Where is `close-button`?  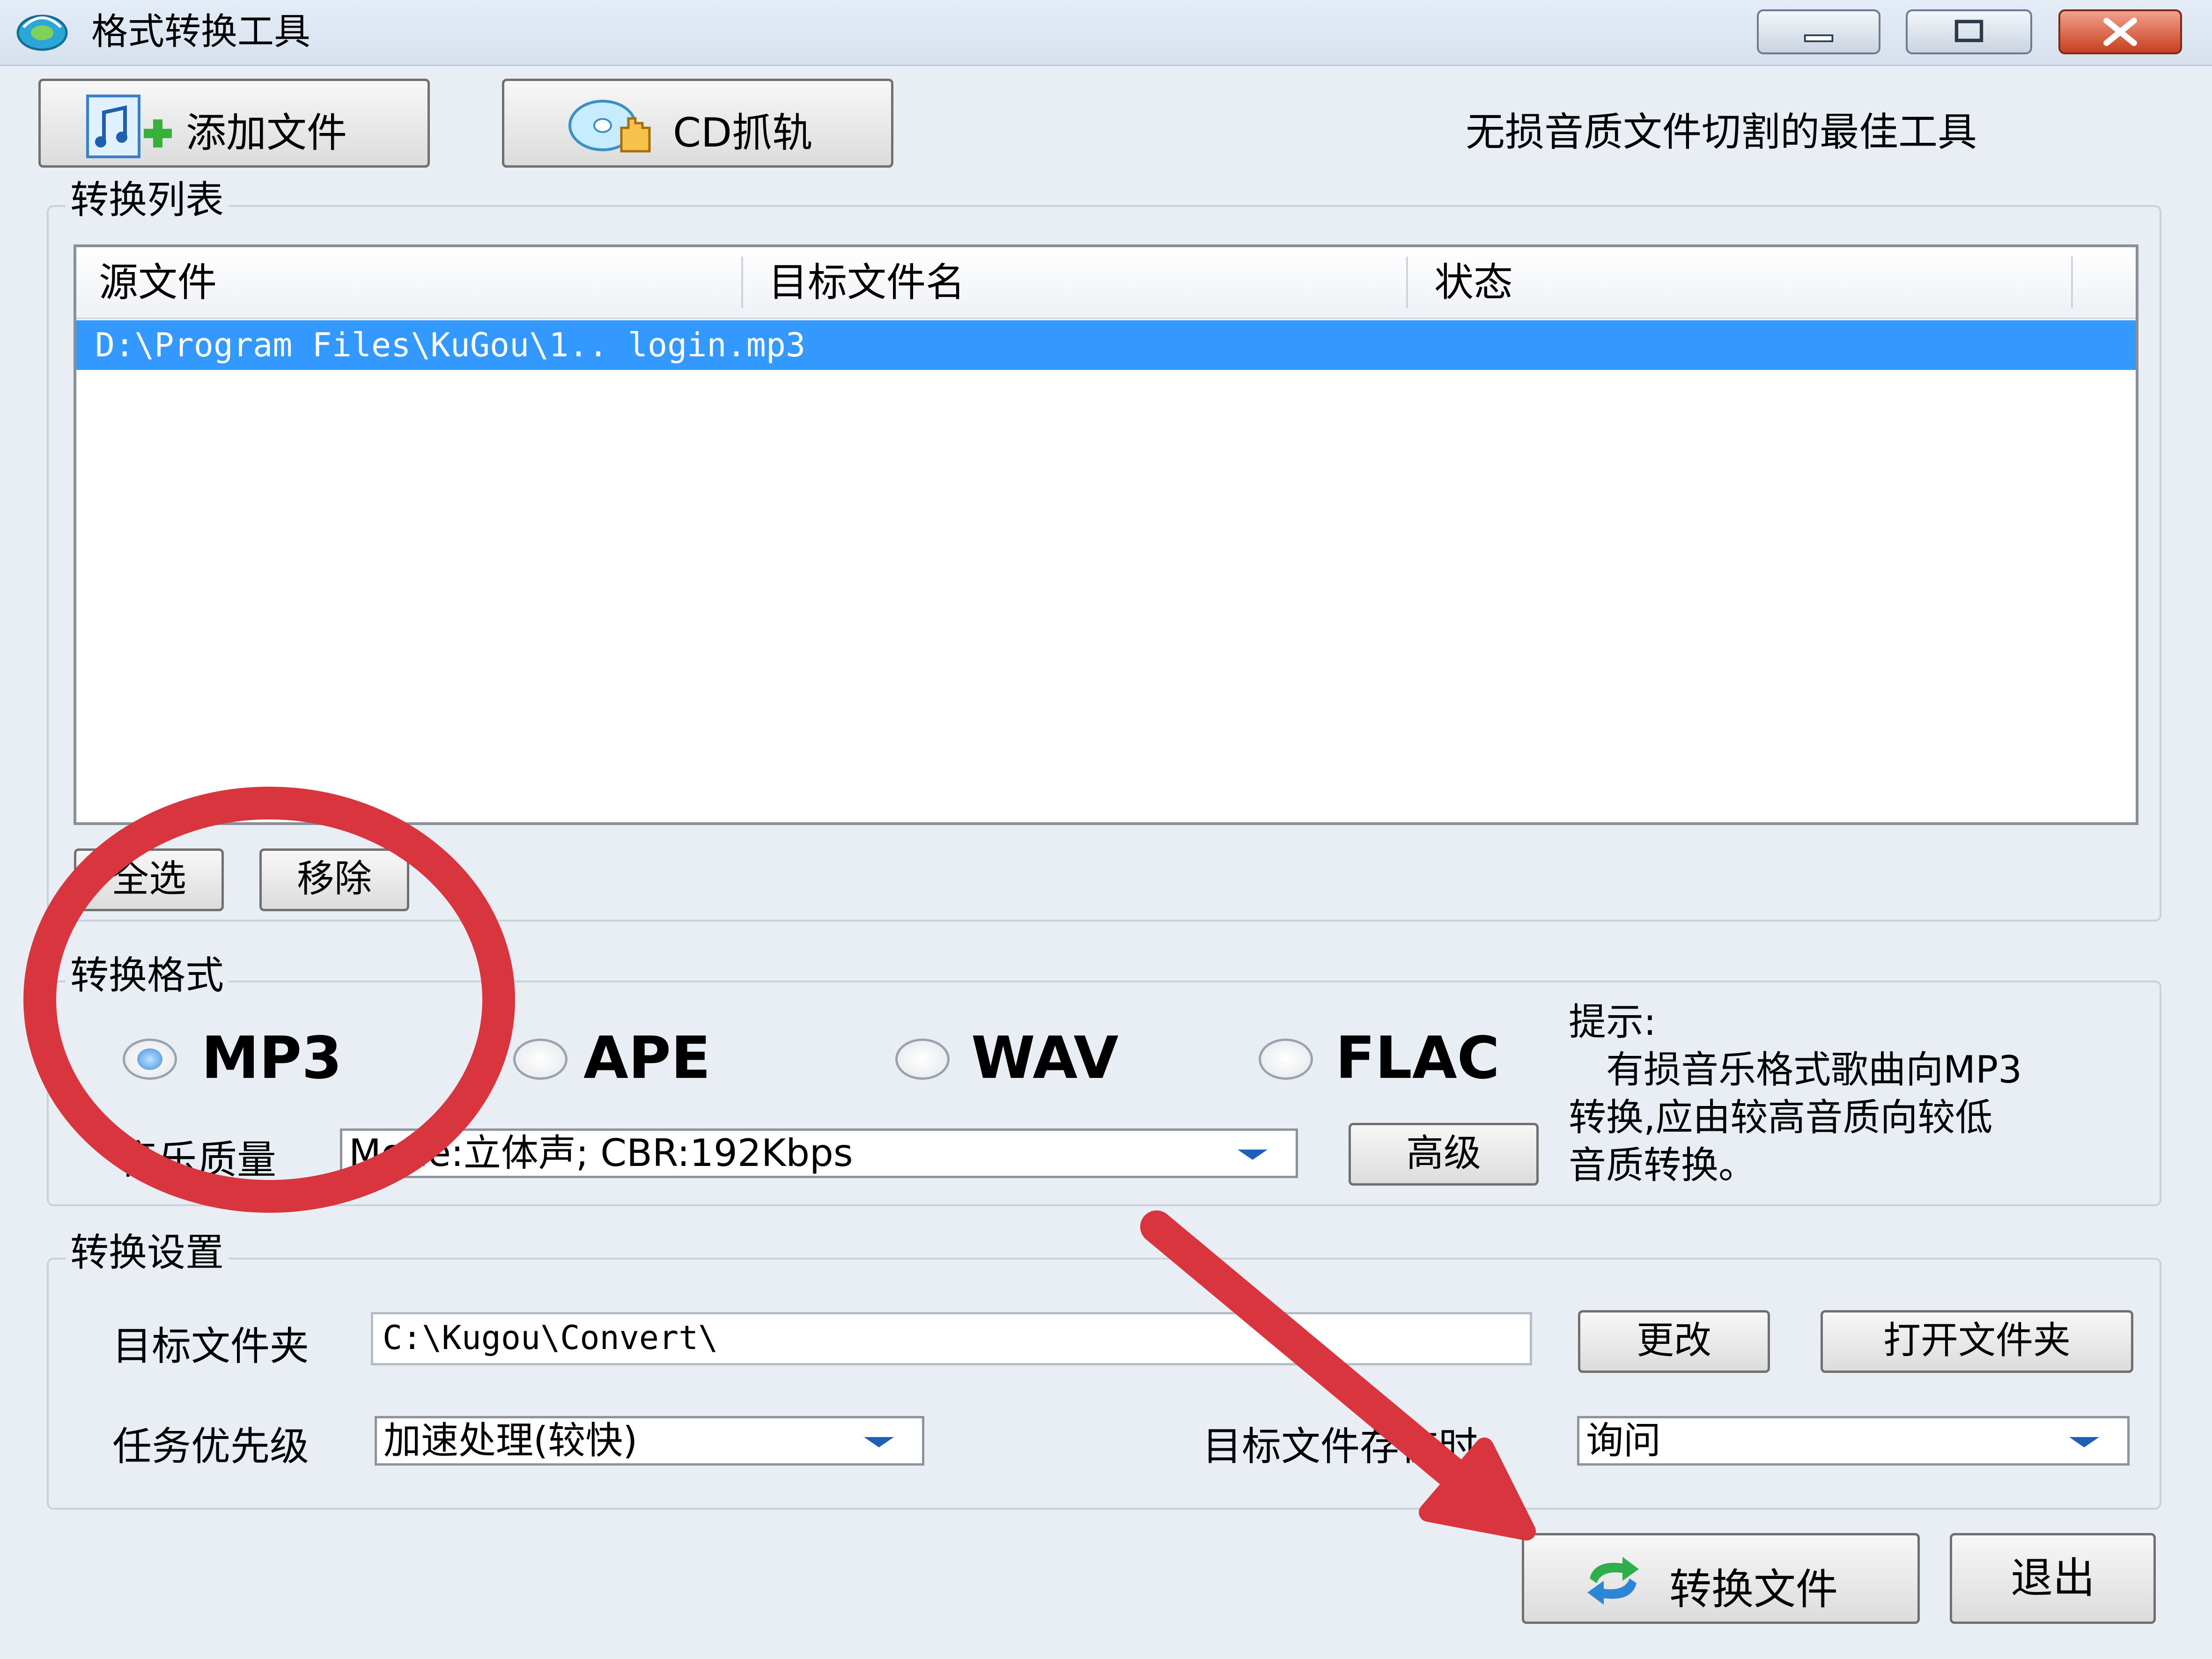 close-button is located at coordinates (2120, 31).